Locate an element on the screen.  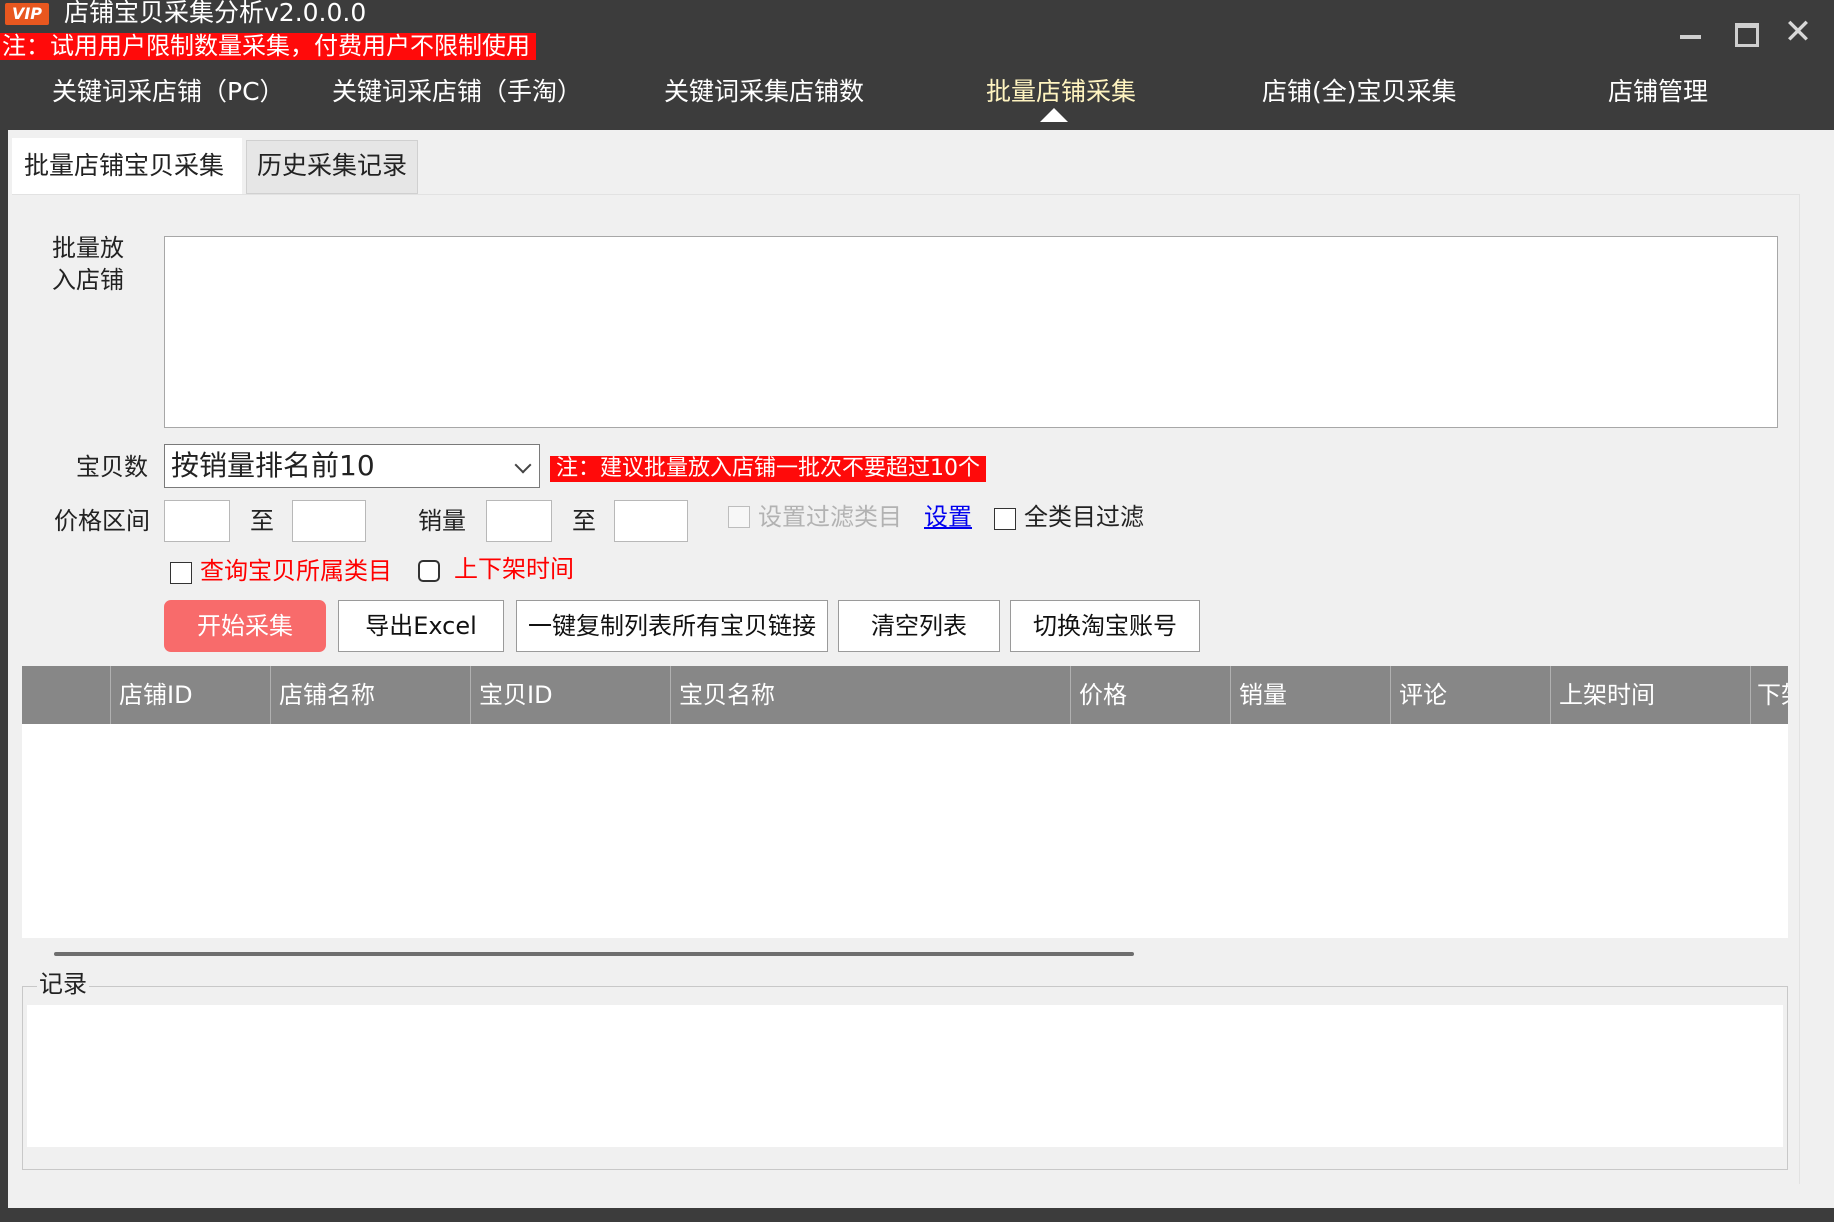
item-count-select: 按销量排名前10 is located at coordinates (352, 466).